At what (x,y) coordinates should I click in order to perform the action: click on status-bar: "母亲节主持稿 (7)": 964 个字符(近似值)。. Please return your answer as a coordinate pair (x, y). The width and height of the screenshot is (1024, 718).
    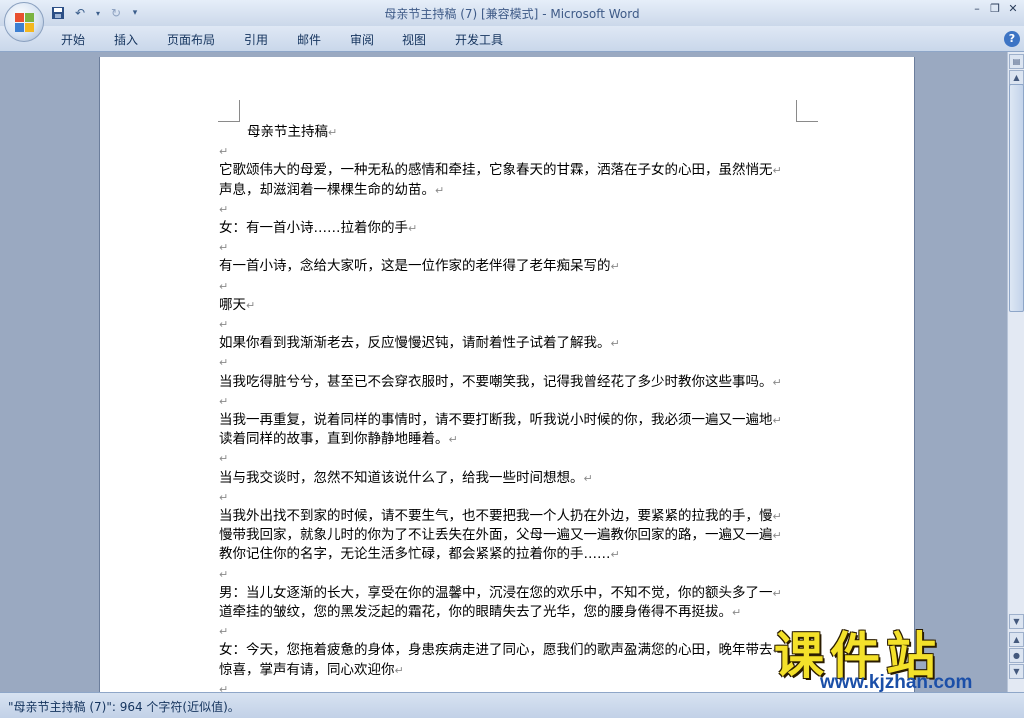
    Looking at the image, I should click on (512, 705).